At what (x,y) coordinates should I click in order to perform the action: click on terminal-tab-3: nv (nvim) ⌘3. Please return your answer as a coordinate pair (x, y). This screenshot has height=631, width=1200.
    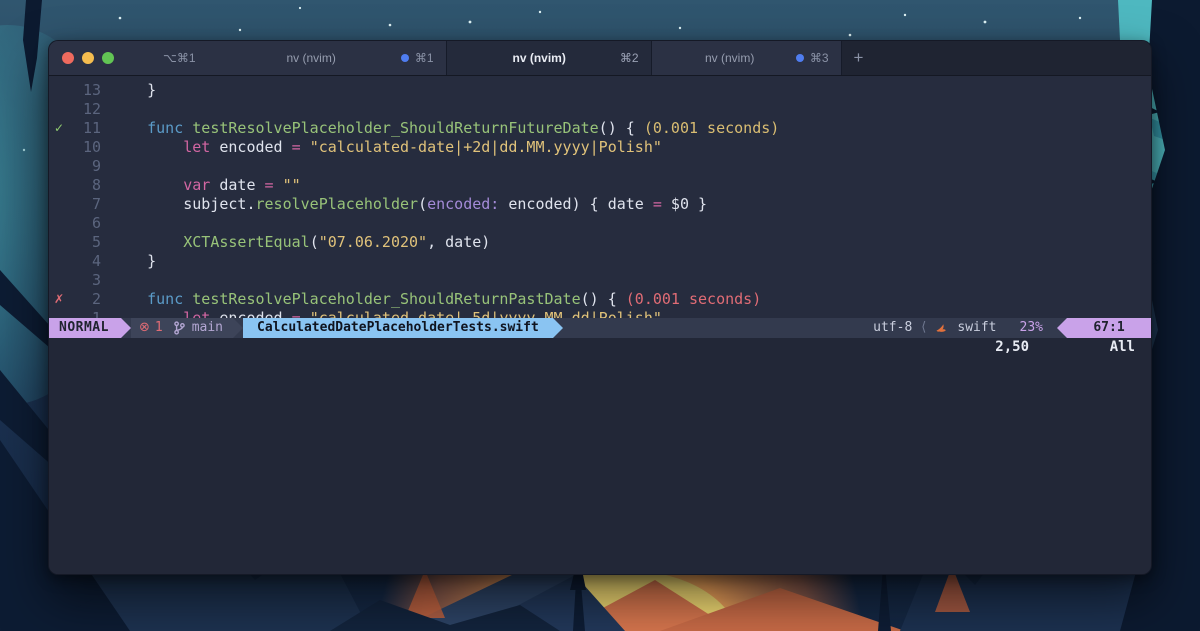
    Looking at the image, I should click on (745, 58).